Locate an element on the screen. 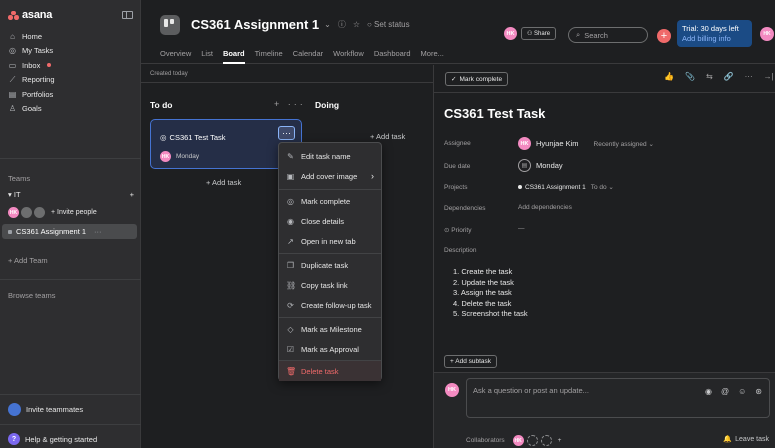 The height and width of the screenshot is (448, 775). check-icon: ✓ is located at coordinates (454, 79).